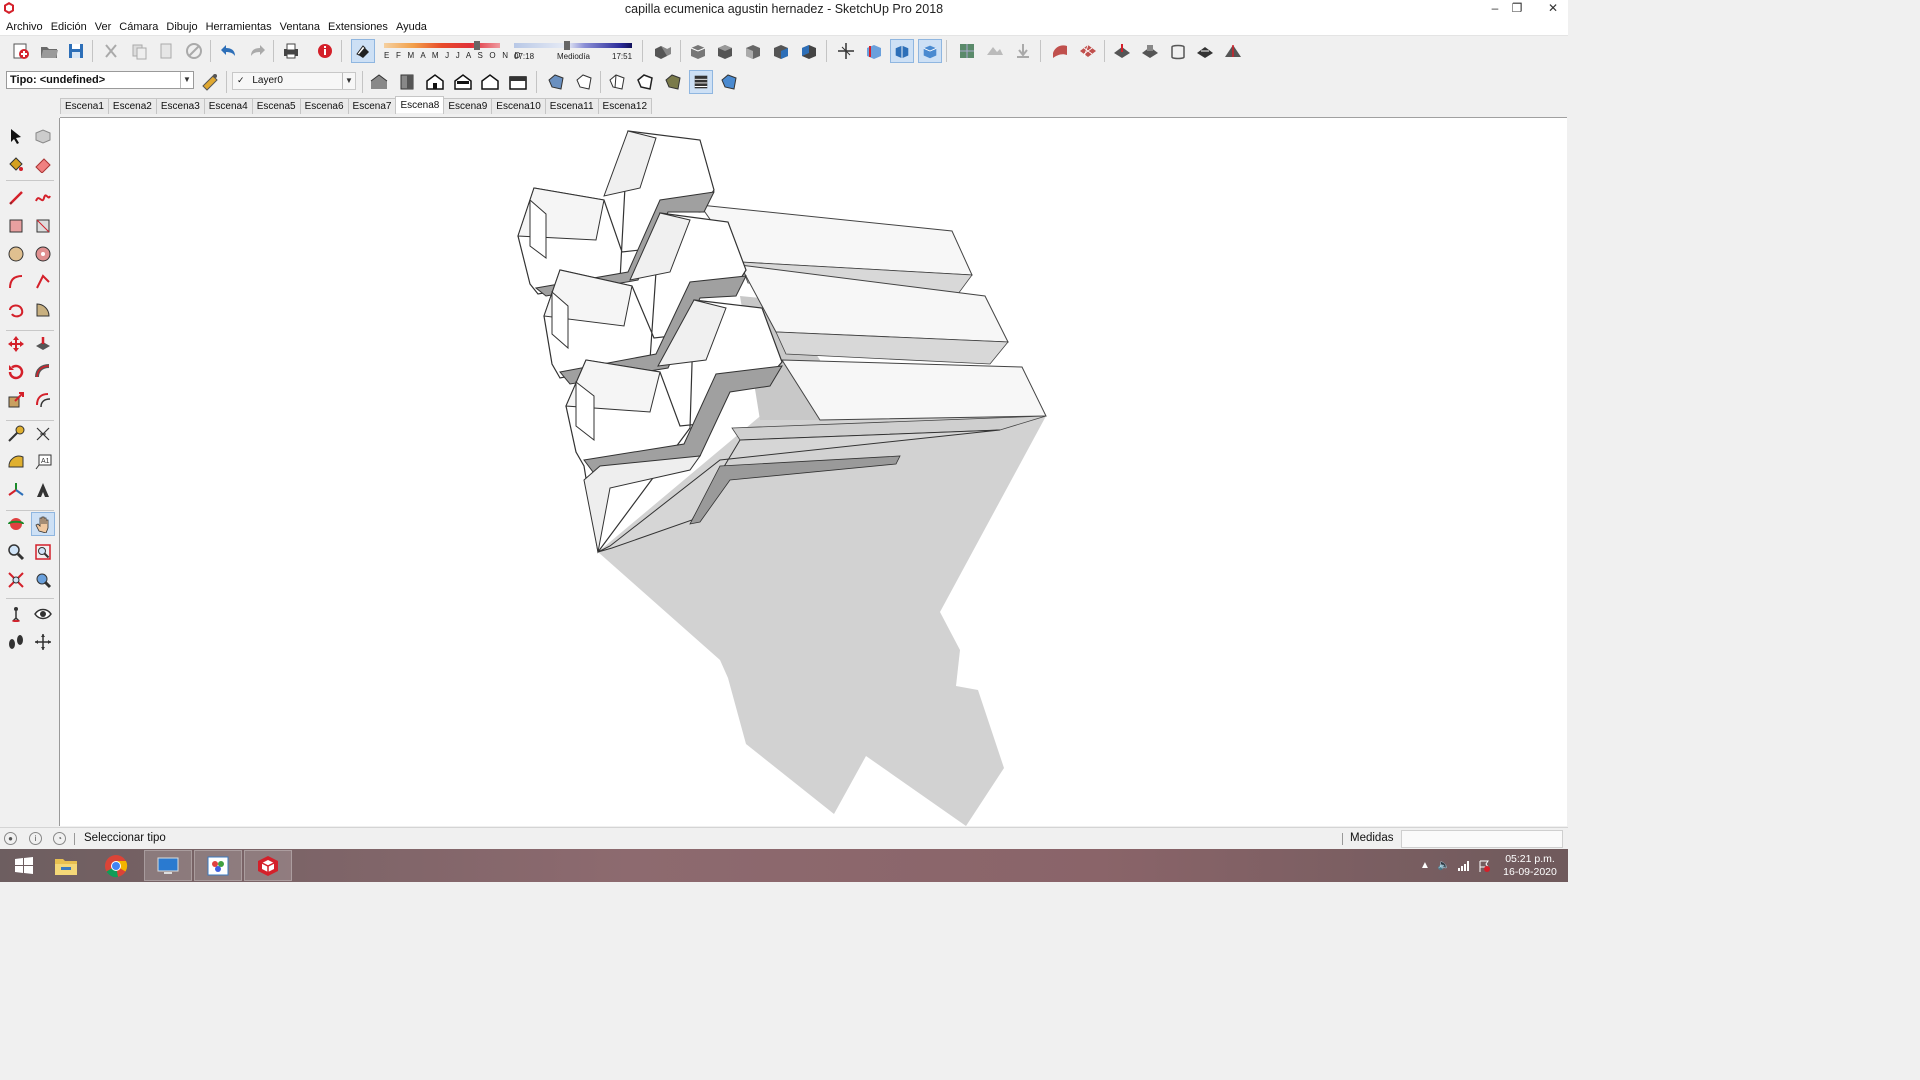 The image size is (1920, 1080). Describe the element at coordinates (571, 106) in the screenshot. I see `tab-escena11: Escena11` at that location.